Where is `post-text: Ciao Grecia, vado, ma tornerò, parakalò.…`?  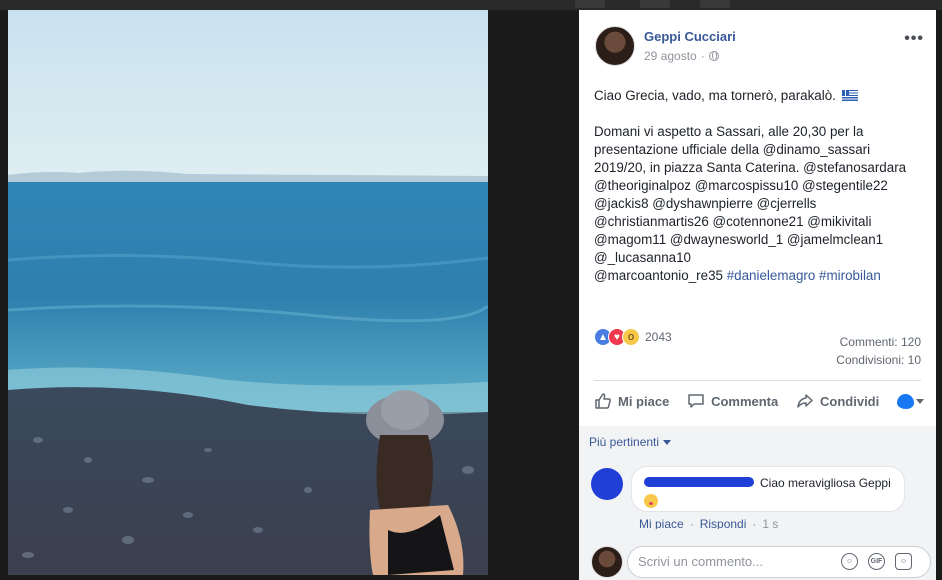
post-text: Ciao Grecia, vado, ma tornerò, parakalò.… is located at coordinates (759, 186).